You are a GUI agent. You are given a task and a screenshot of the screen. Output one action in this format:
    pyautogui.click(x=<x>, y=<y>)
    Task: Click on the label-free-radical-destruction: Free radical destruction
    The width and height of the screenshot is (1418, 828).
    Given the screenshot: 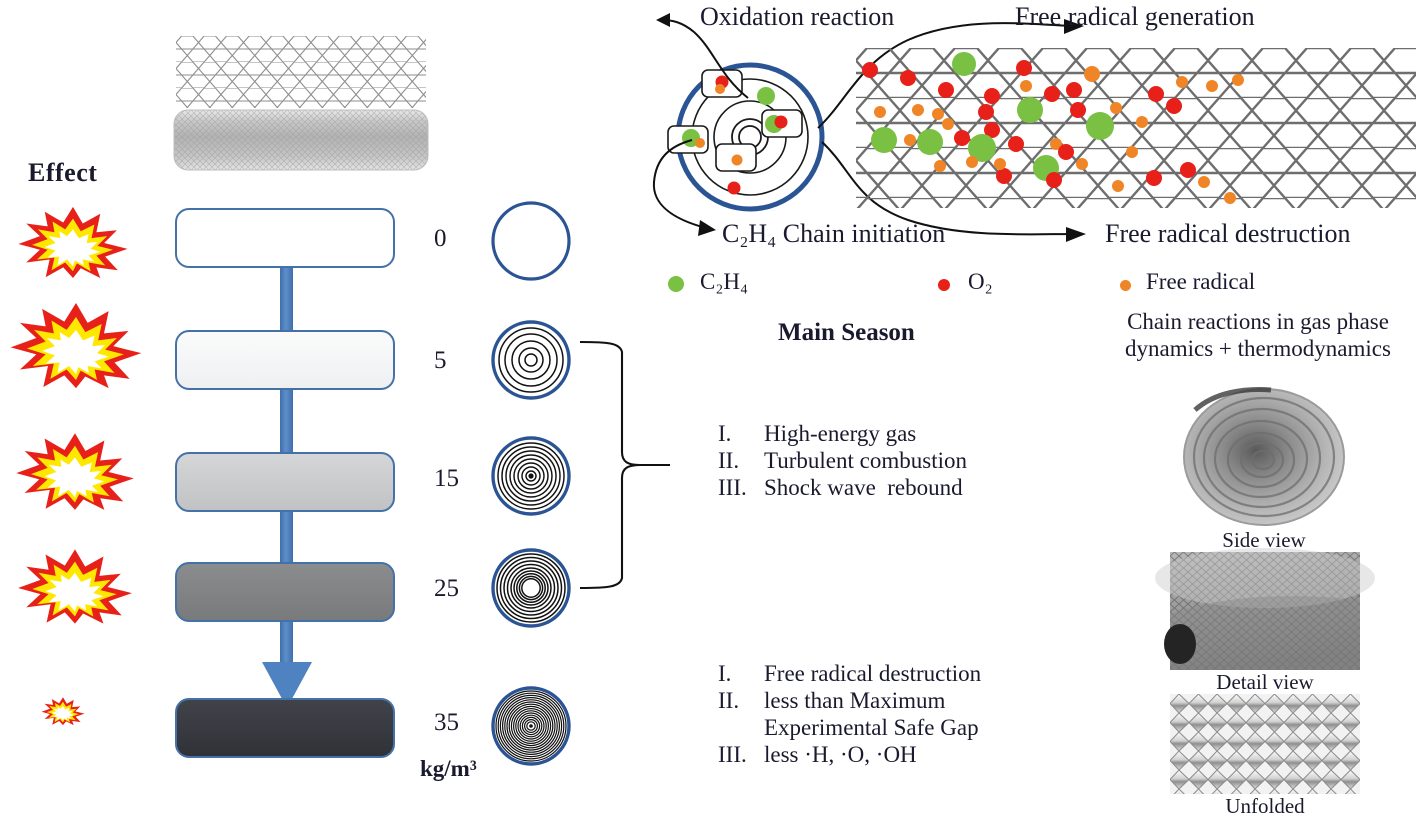 What is the action you would take?
    pyautogui.click(x=1228, y=233)
    